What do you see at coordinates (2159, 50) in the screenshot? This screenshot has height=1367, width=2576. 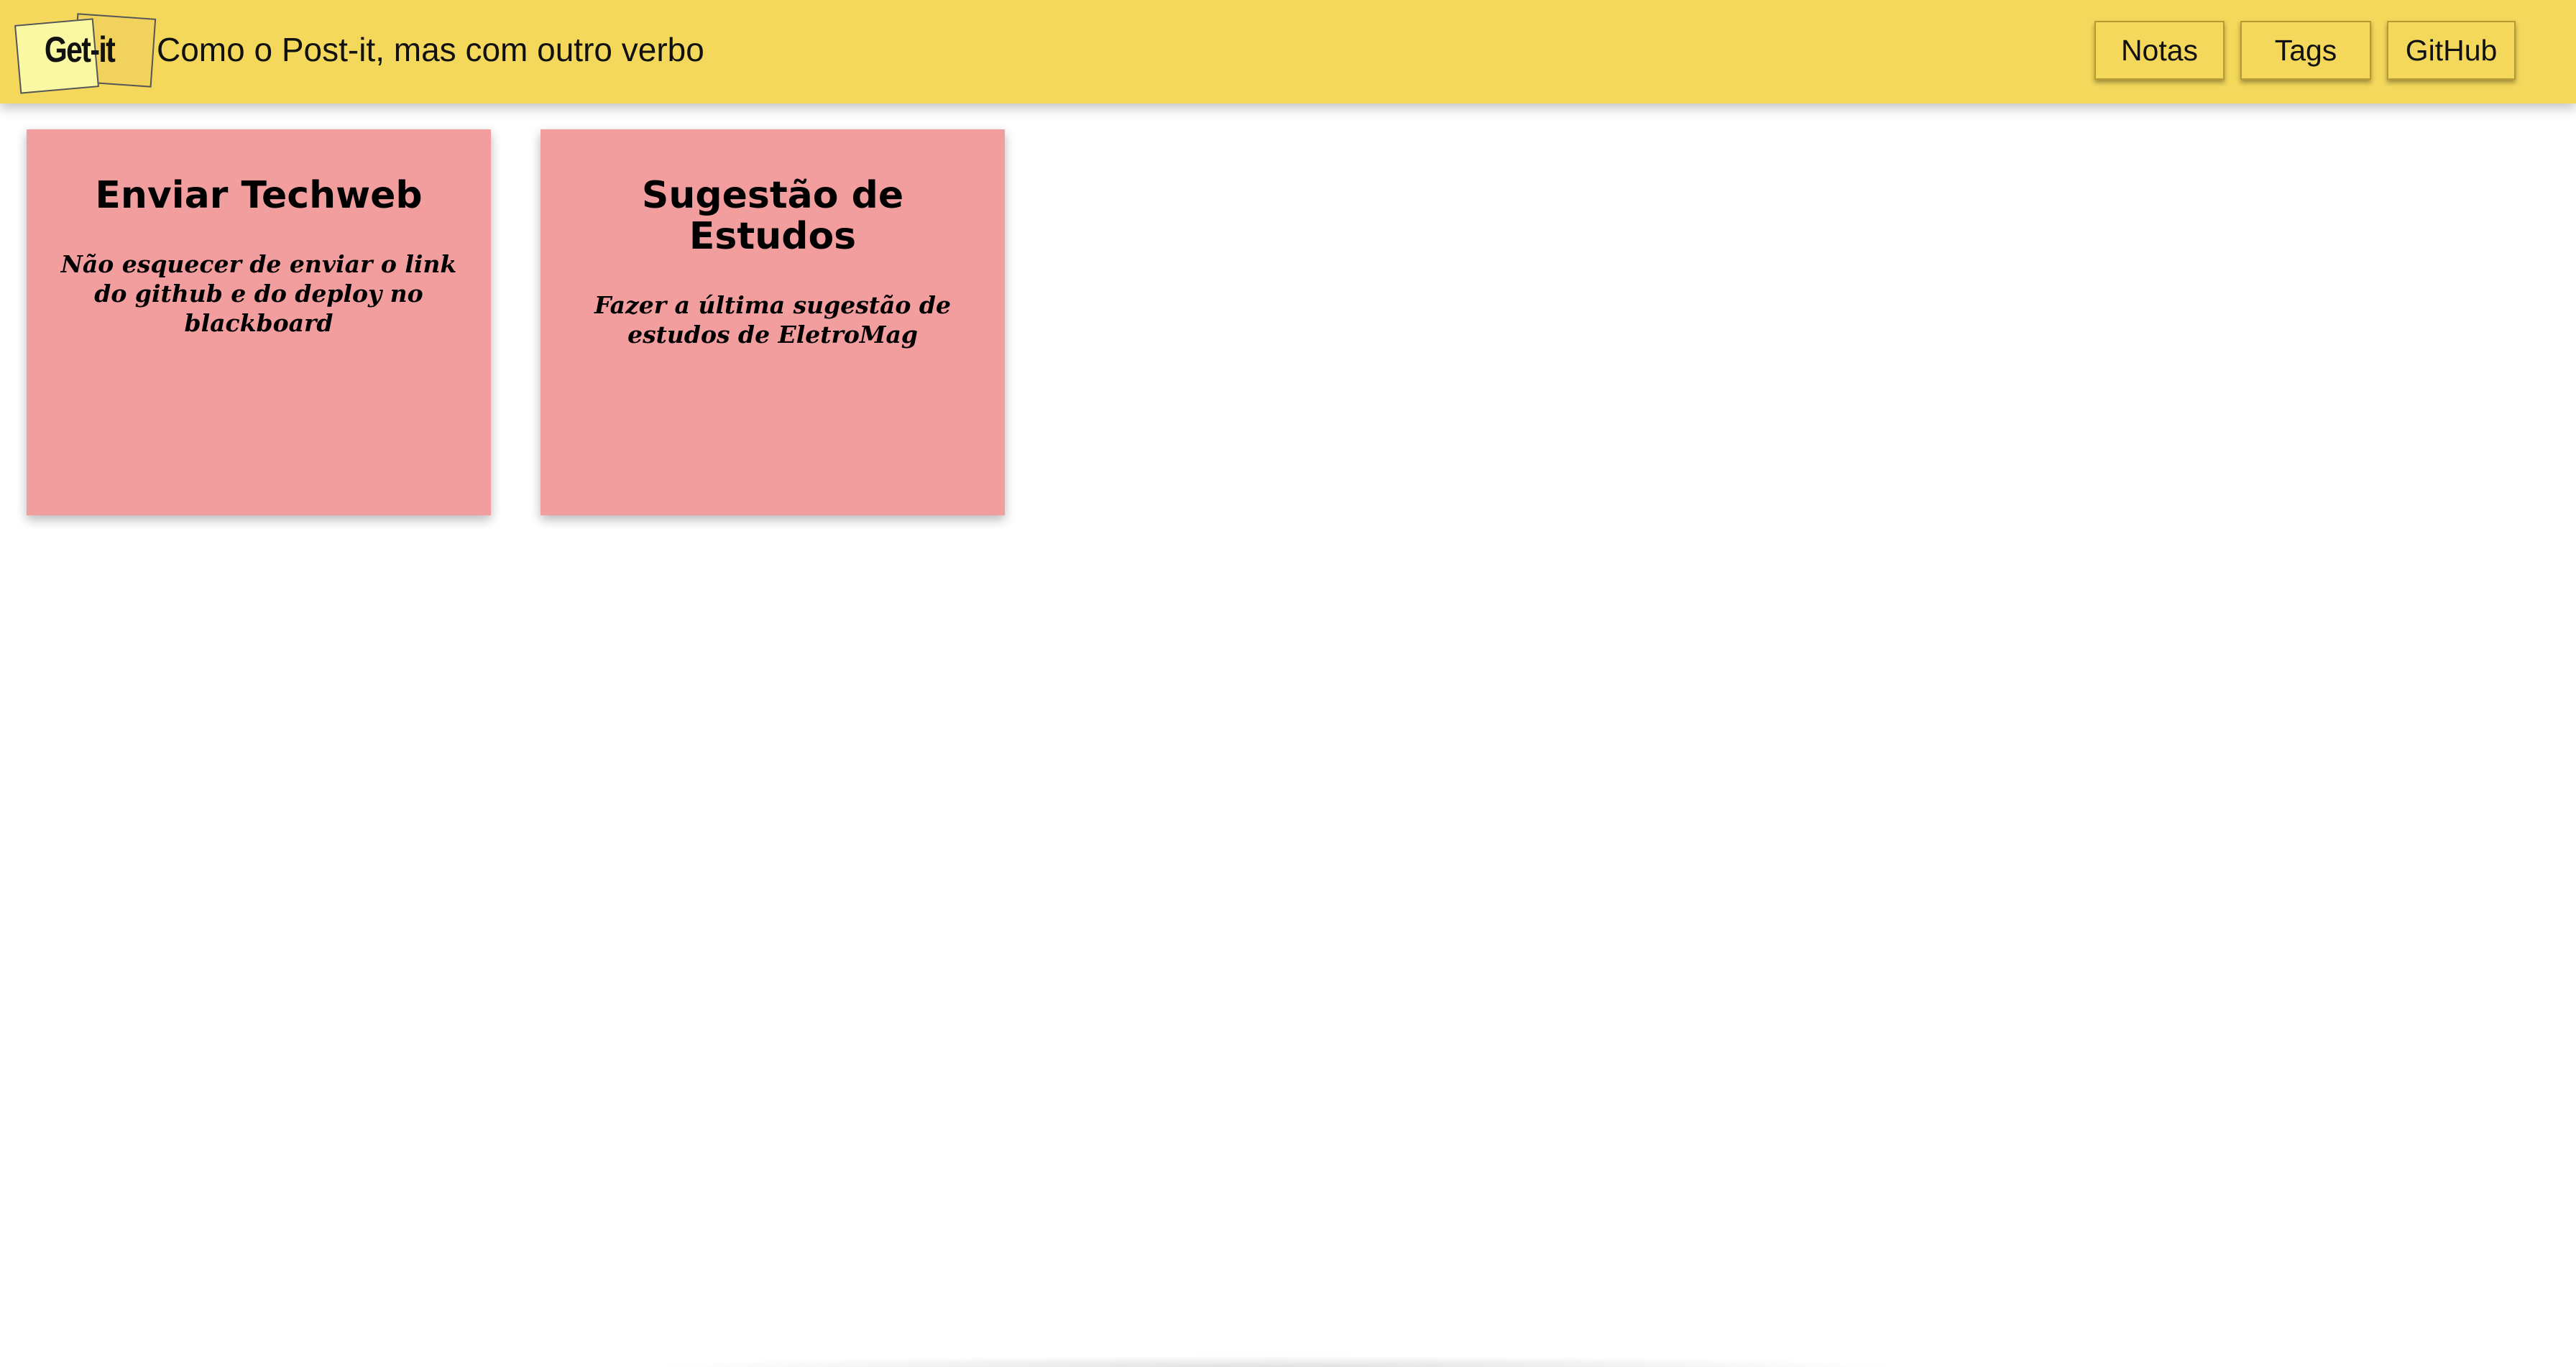 I see `nav-button-notas: Notas` at bounding box center [2159, 50].